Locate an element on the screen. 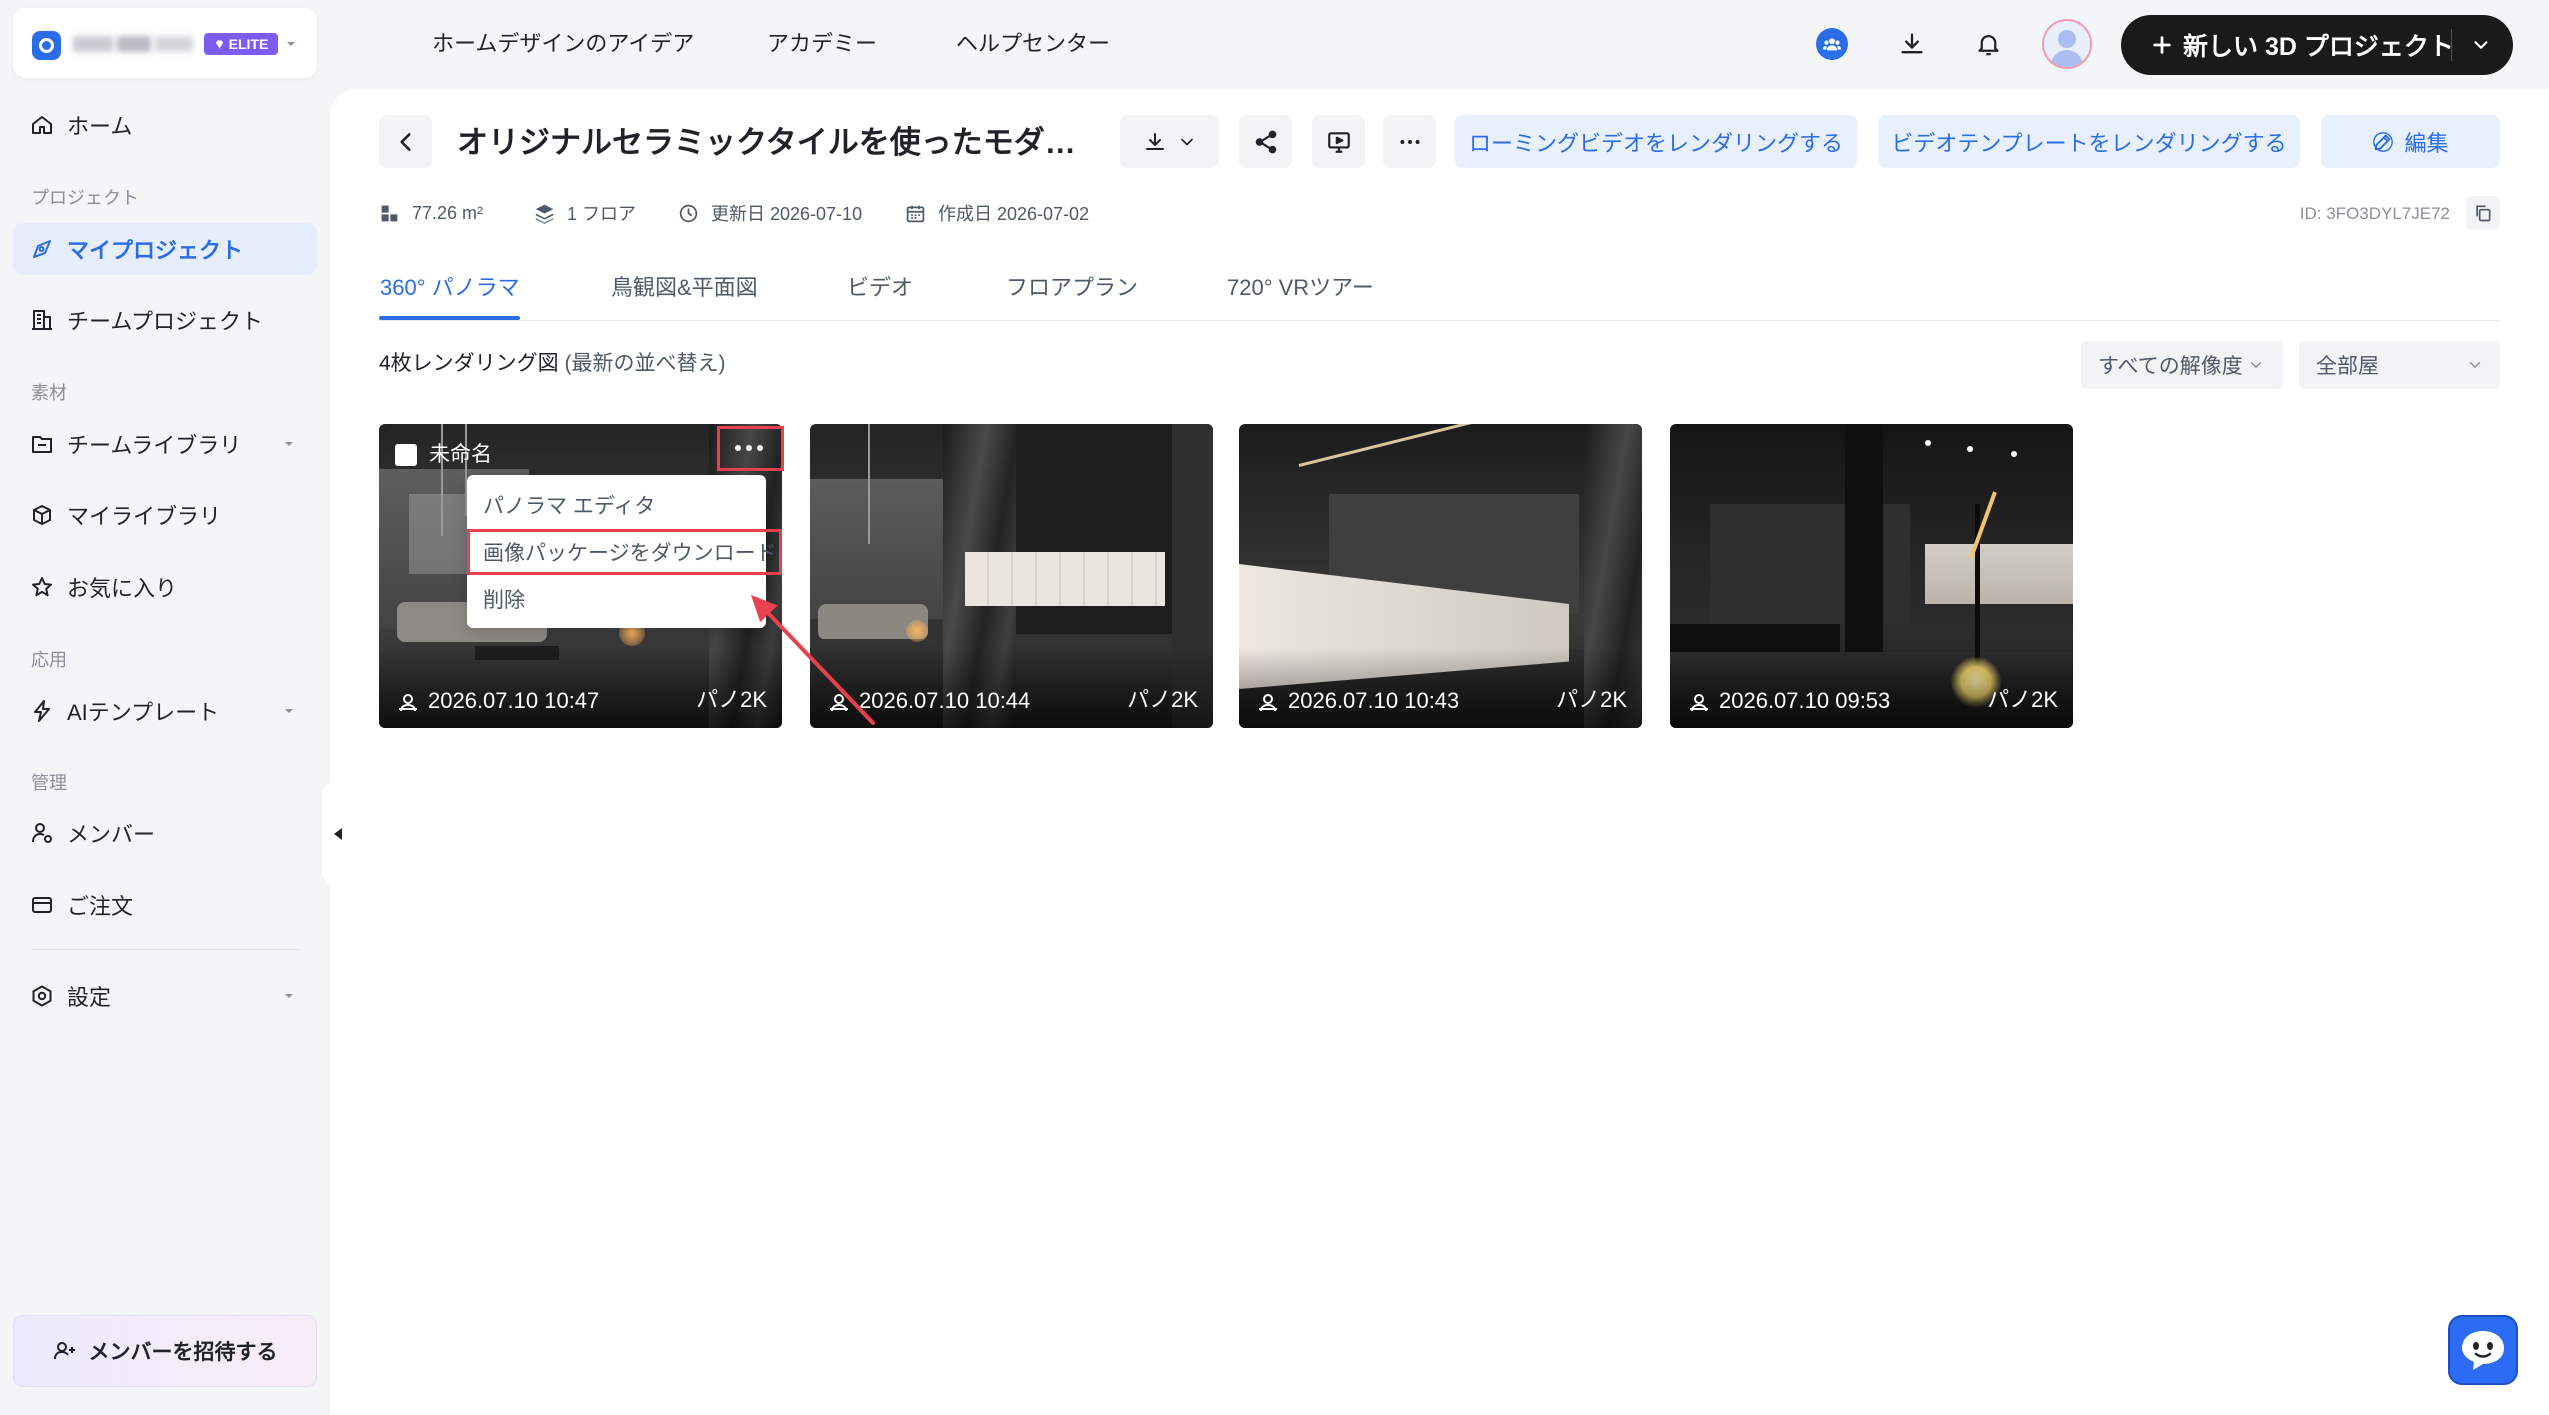 The image size is (2549, 1415). diamond-icon is located at coordinates (219, 44).